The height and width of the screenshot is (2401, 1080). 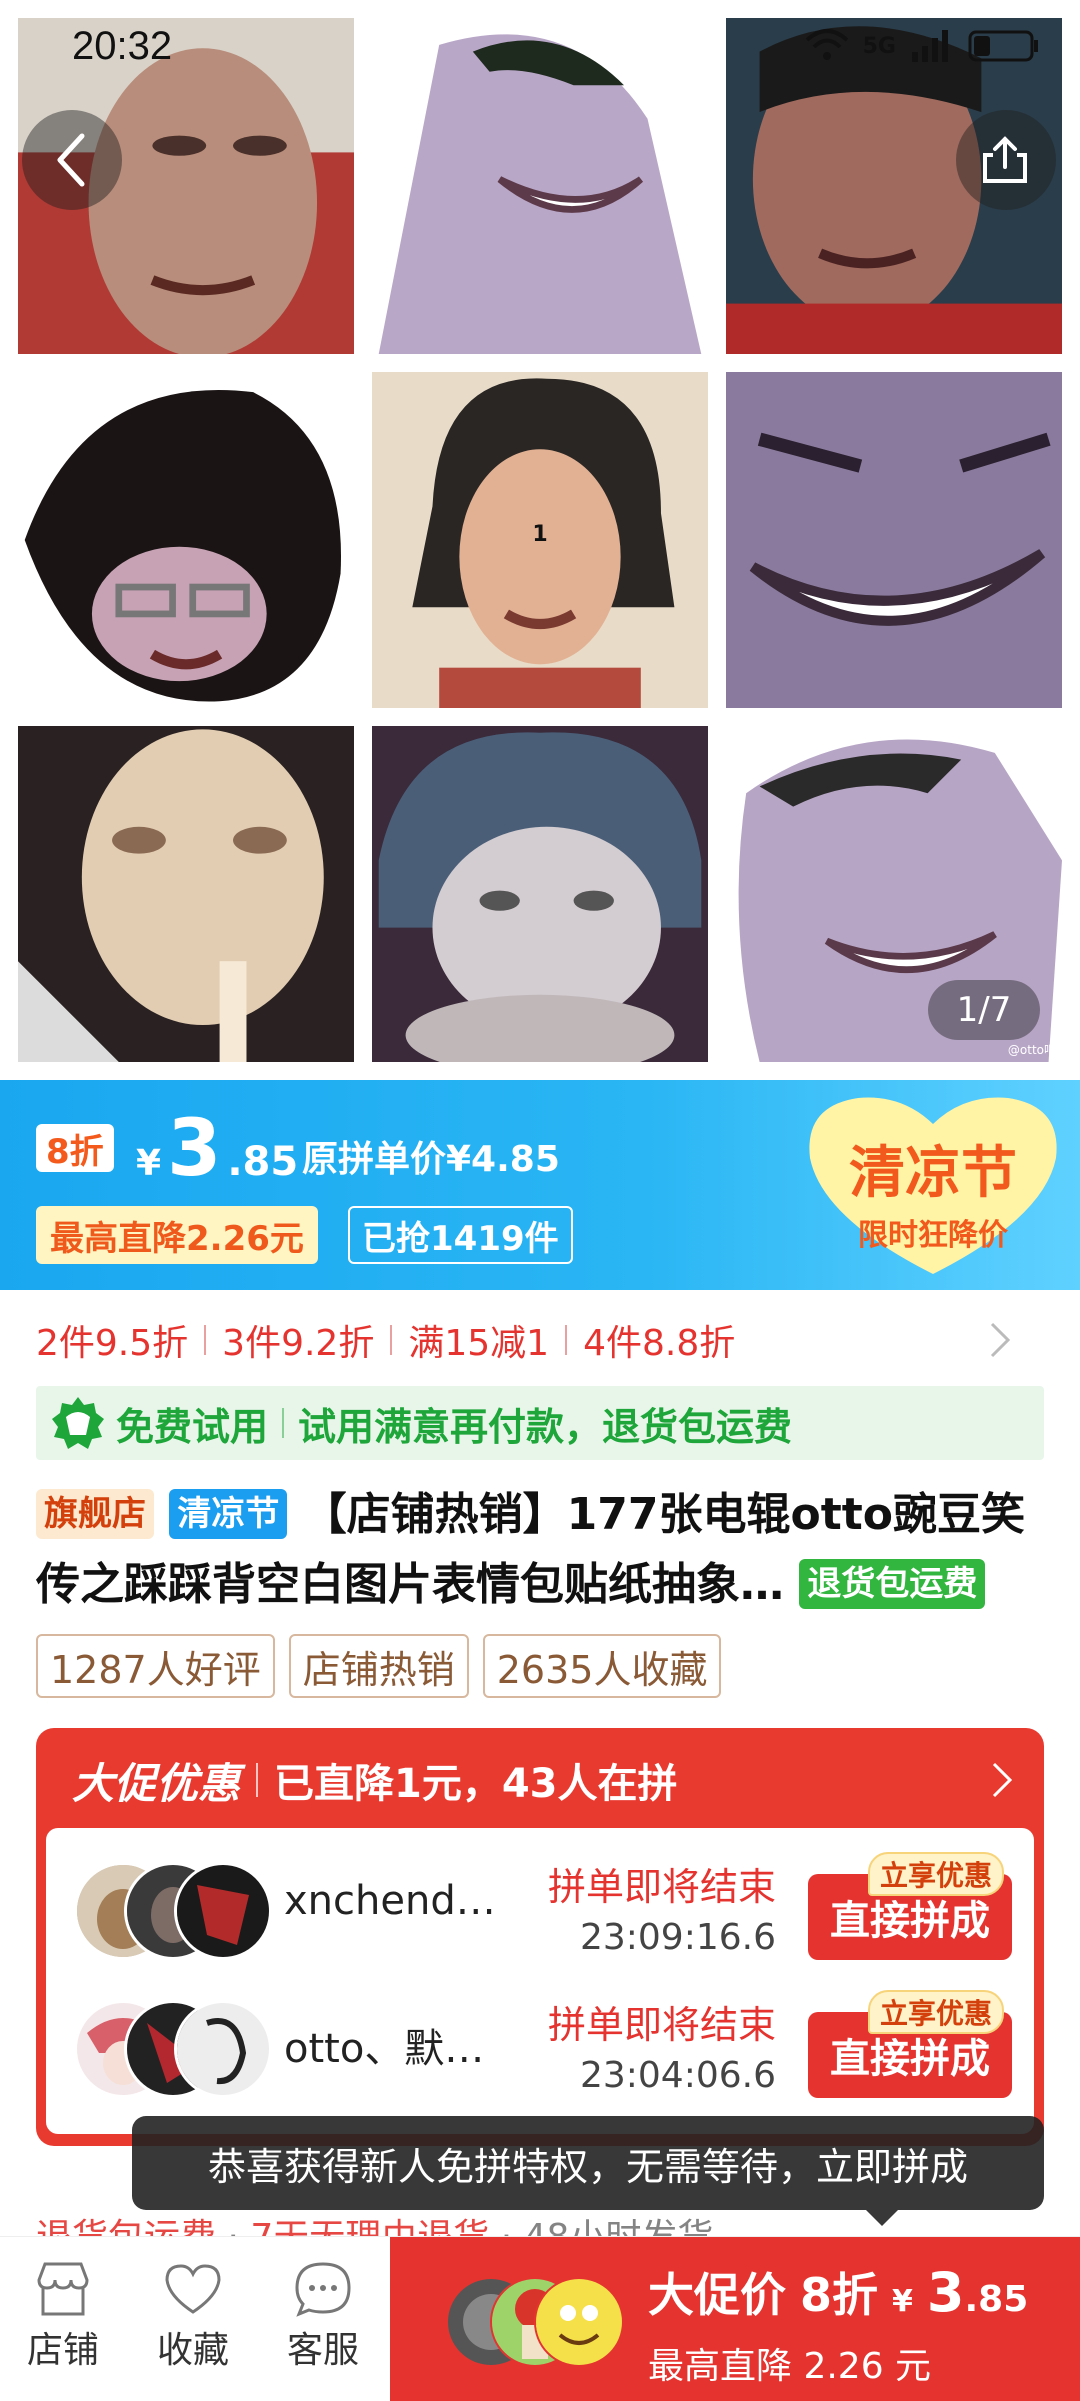 What do you see at coordinates (155, 1666) in the screenshot?
I see `chip-reviews: 1287人好评` at bounding box center [155, 1666].